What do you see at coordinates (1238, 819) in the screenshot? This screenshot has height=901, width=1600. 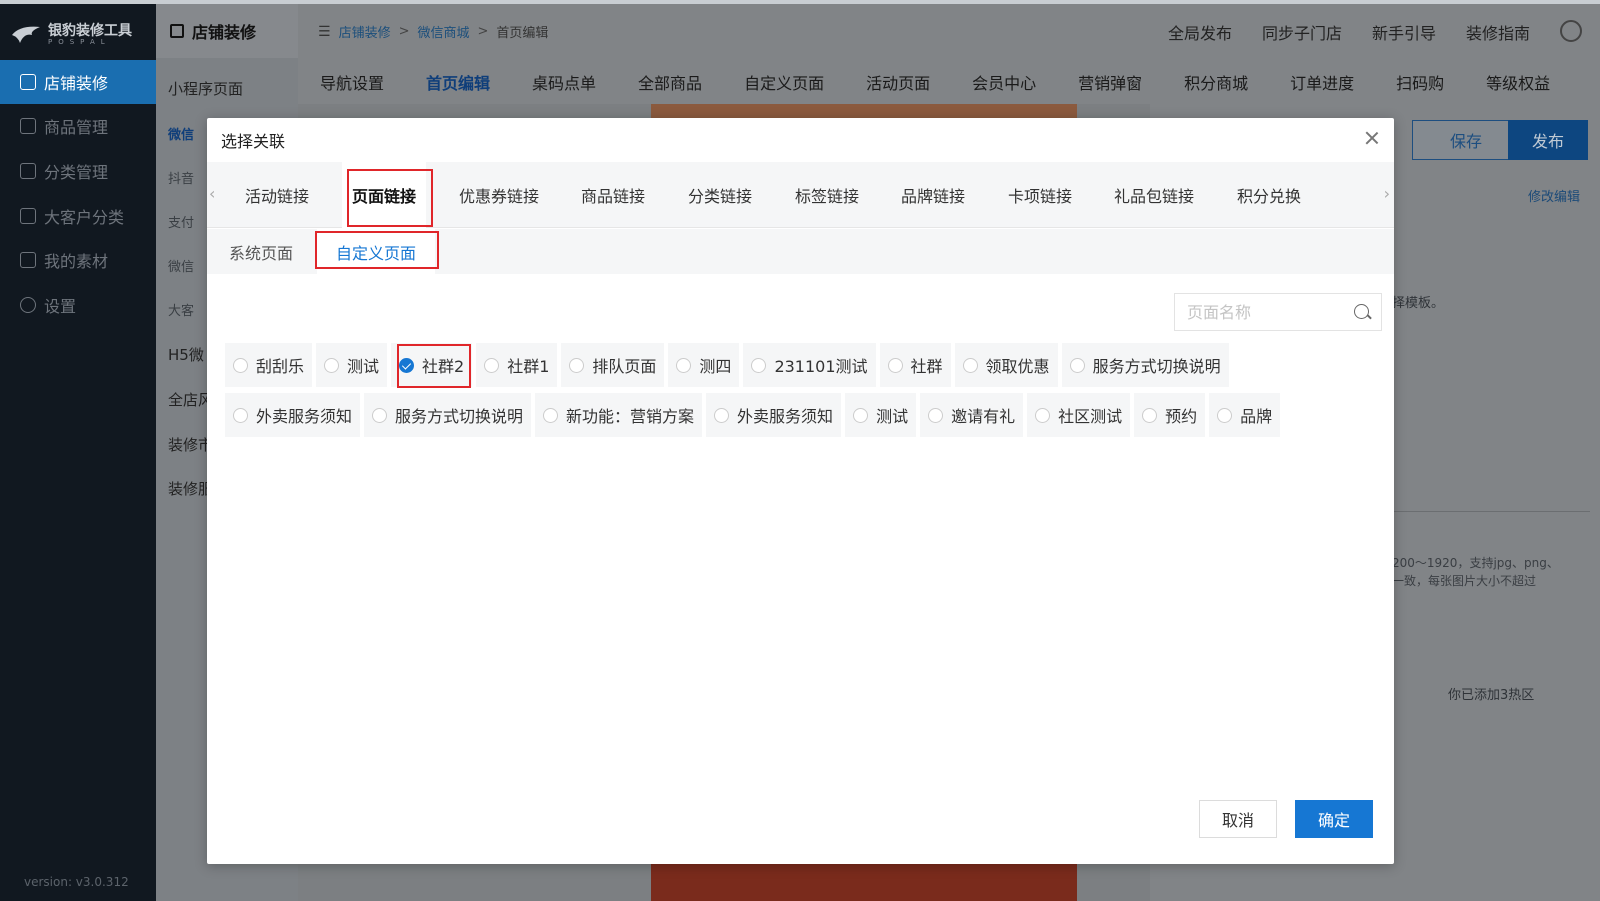 I see `cancel-button: 取消` at bounding box center [1238, 819].